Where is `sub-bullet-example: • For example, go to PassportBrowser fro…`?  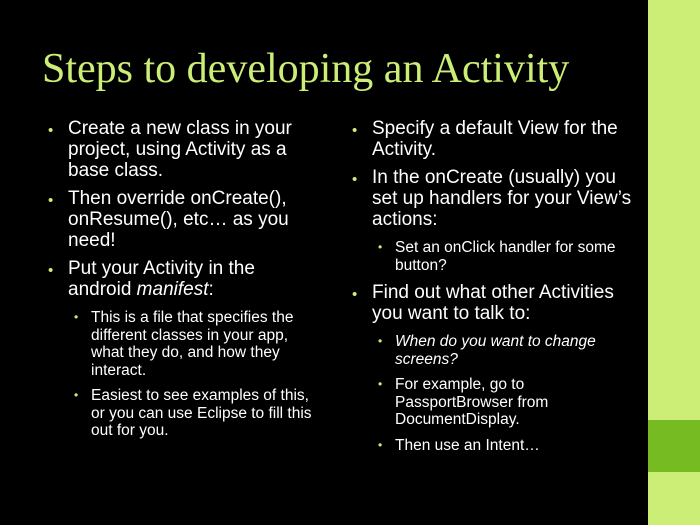 sub-bullet-example: • For example, go to PassportBrowser fro… is located at coordinates (504, 402).